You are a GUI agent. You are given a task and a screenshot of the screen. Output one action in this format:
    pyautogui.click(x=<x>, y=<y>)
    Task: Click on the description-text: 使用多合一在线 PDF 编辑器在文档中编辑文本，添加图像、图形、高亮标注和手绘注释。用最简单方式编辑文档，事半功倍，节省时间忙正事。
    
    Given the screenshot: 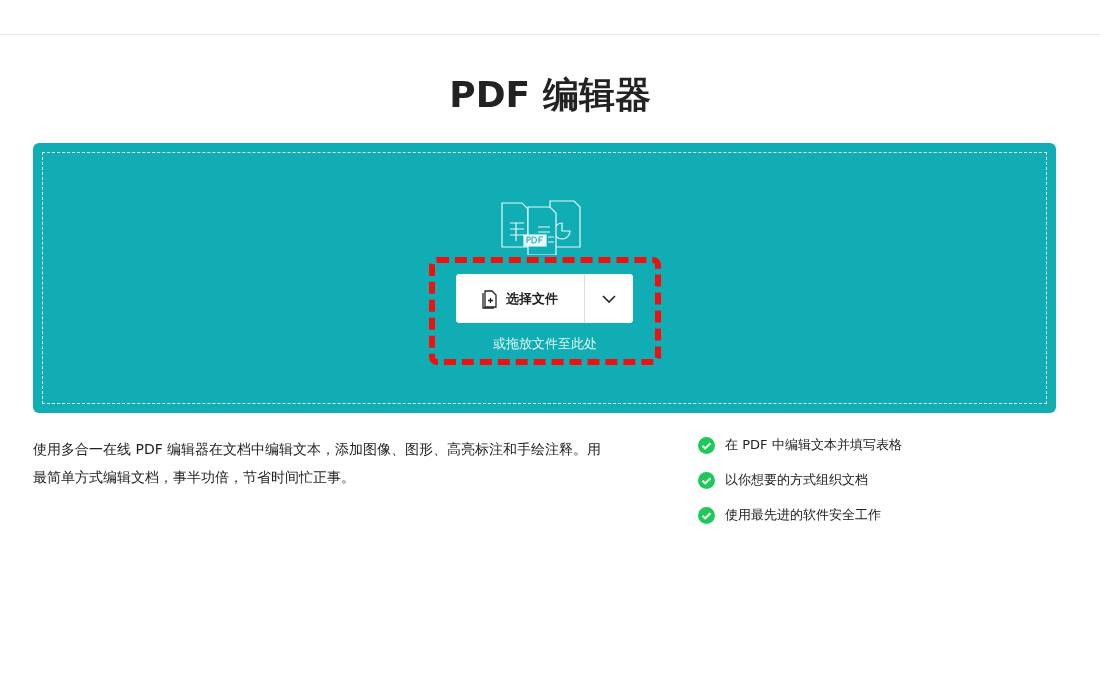 What is the action you would take?
    pyautogui.click(x=318, y=463)
    